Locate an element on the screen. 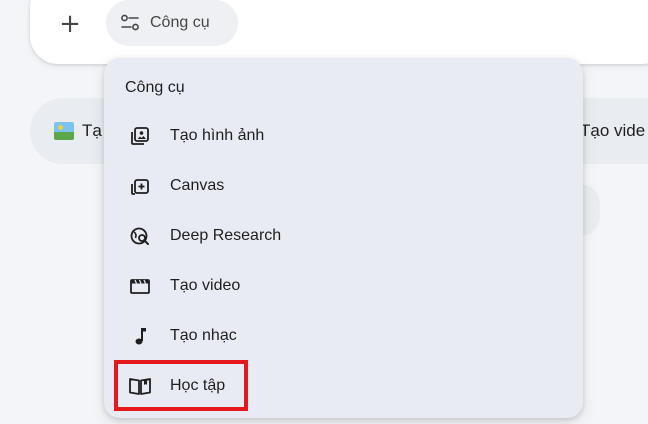  tools-button: Công cụ is located at coordinates (172, 23).